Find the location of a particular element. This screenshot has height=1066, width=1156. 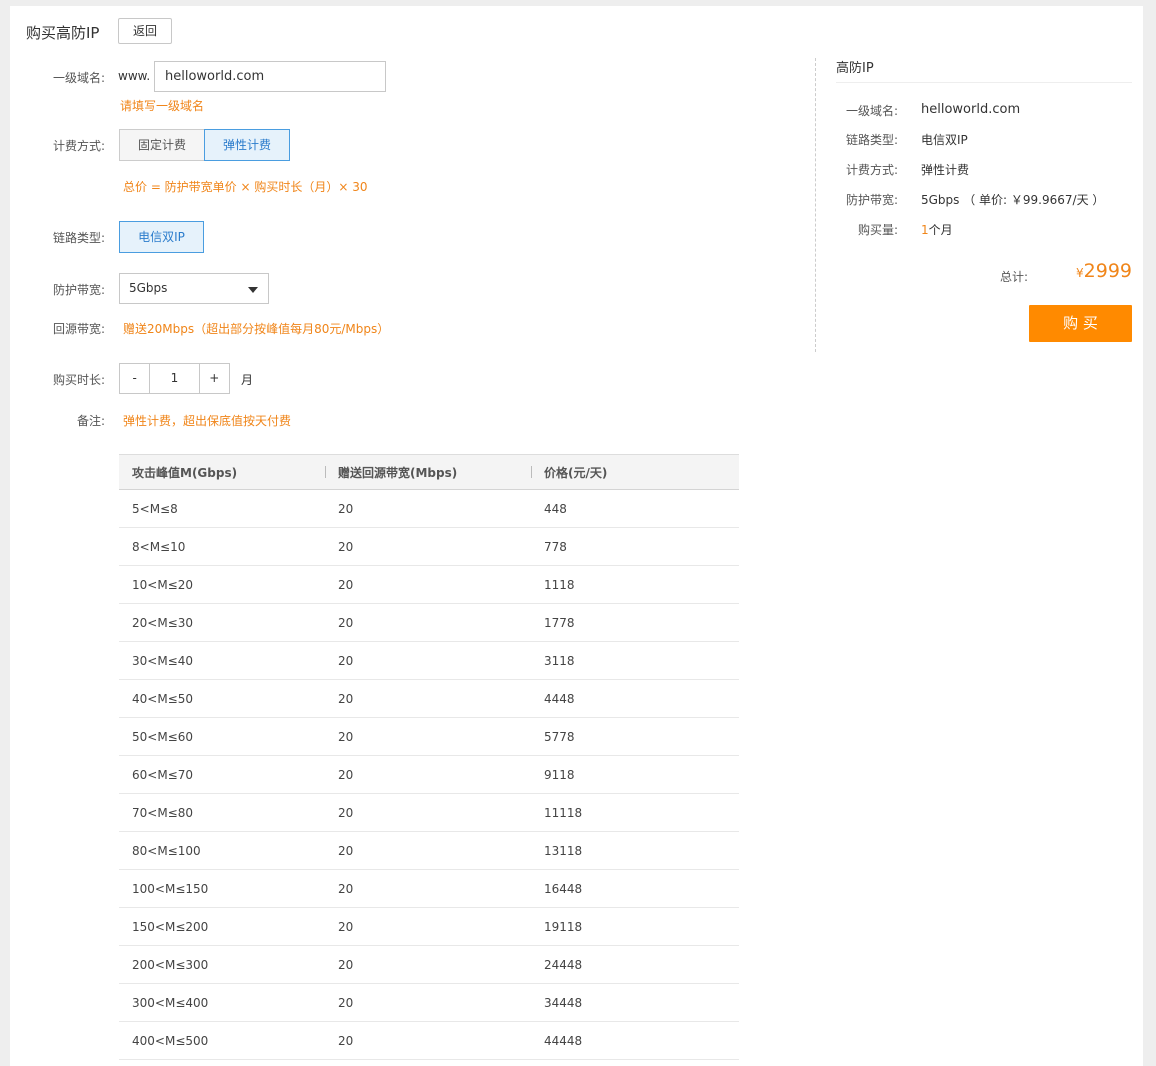

cell-price: 13118 is located at coordinates (635, 850).